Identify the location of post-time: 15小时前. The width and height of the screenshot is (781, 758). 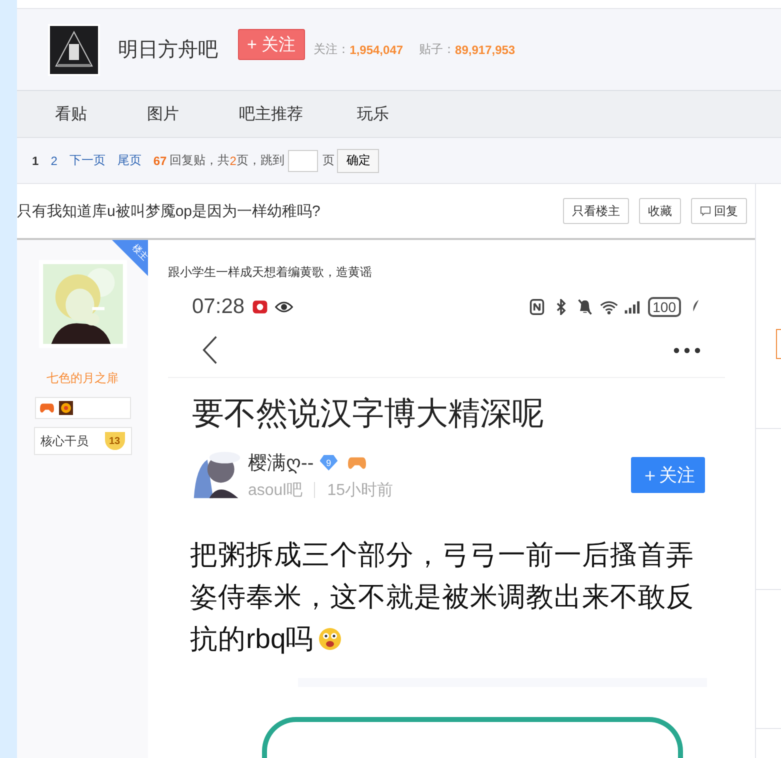
(360, 490).